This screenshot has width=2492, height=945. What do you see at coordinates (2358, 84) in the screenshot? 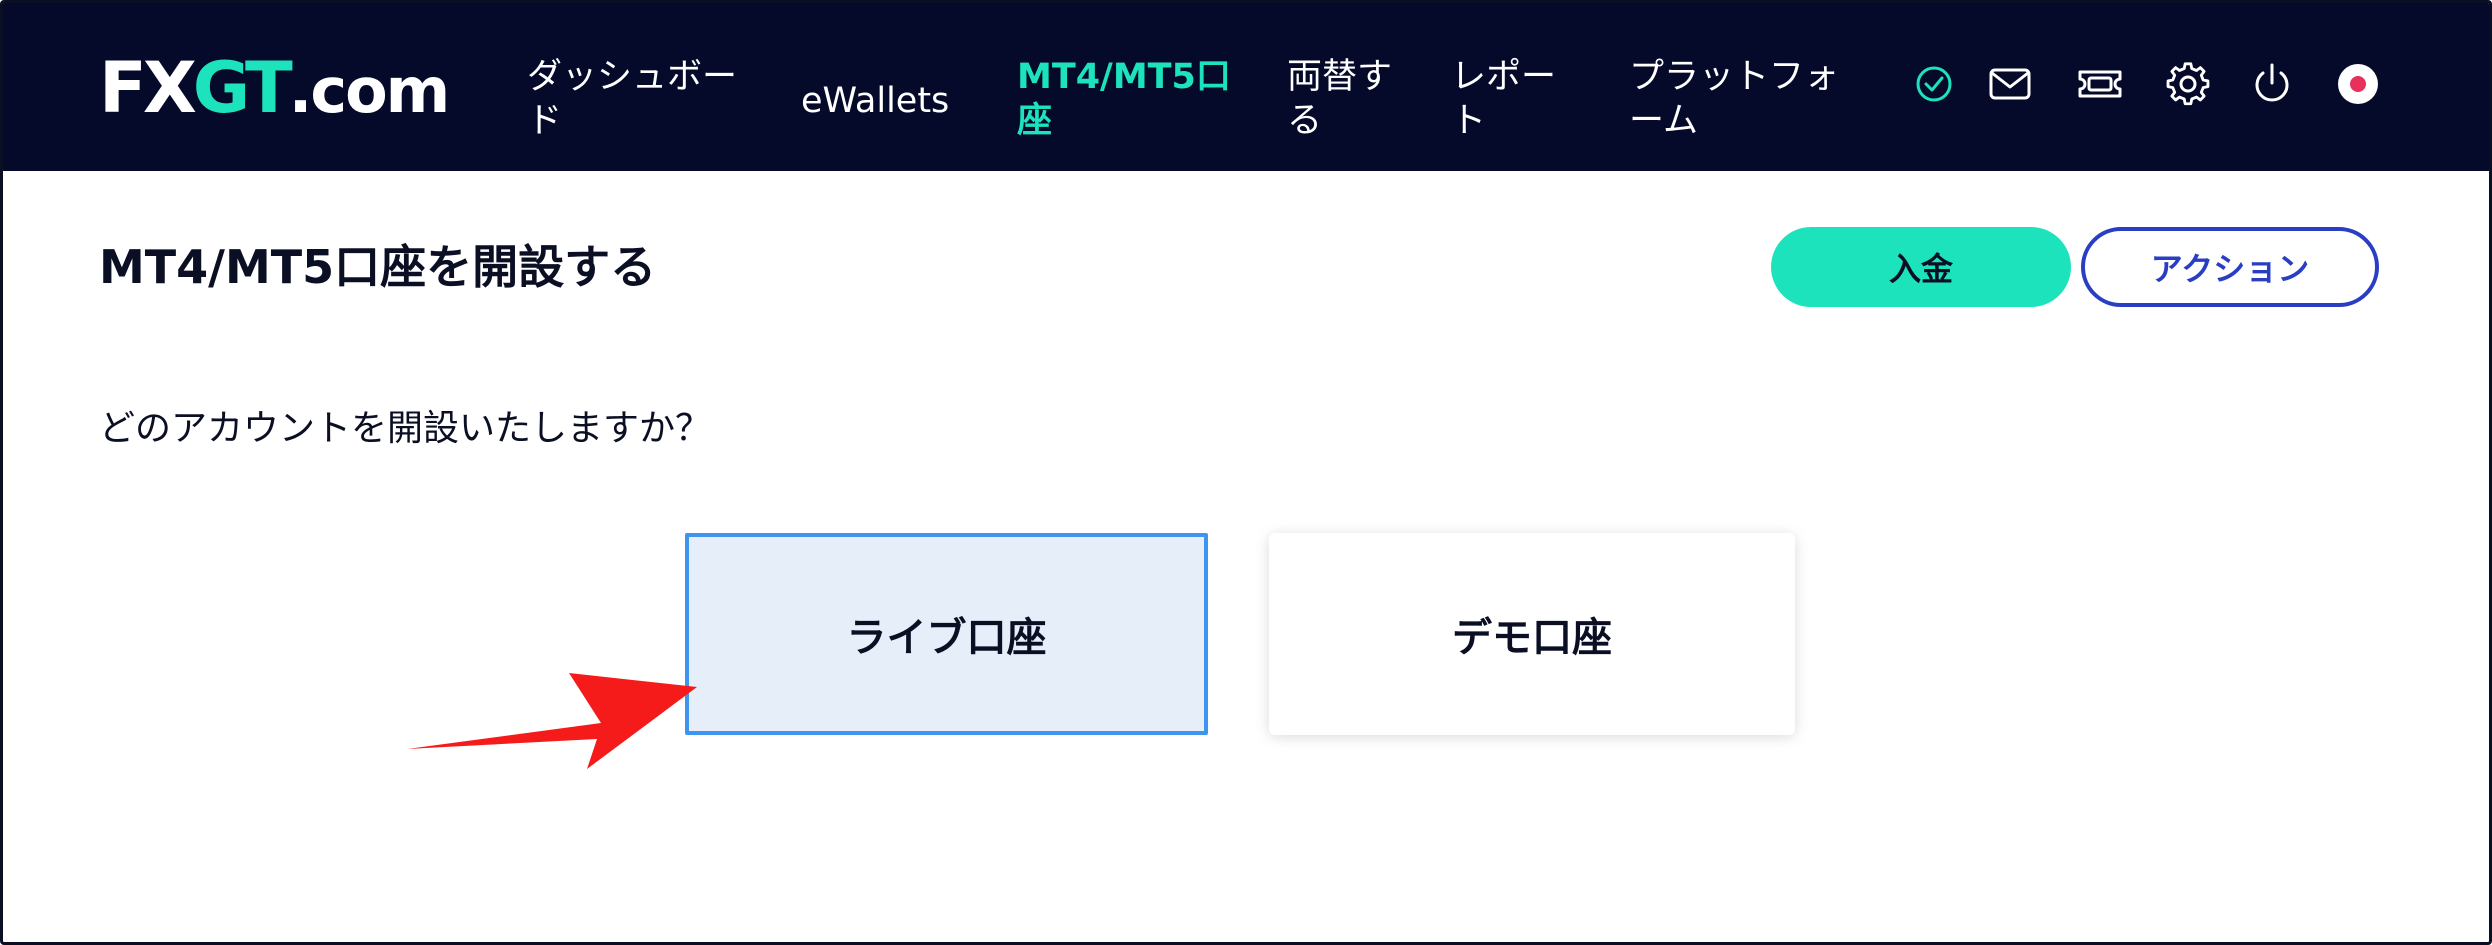
I see `japan-flag-icon` at bounding box center [2358, 84].